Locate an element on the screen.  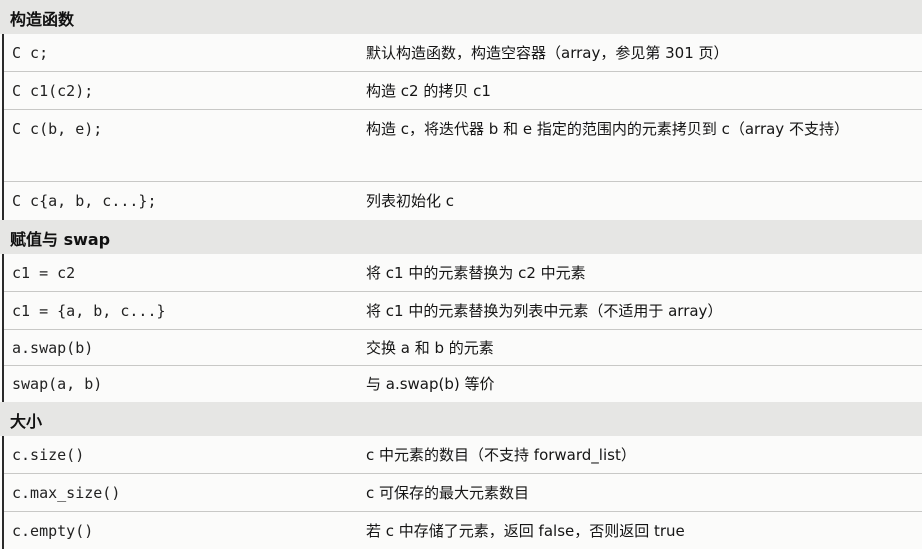
operation-code: C c{a, b, c...}; is located at coordinates (84, 201).